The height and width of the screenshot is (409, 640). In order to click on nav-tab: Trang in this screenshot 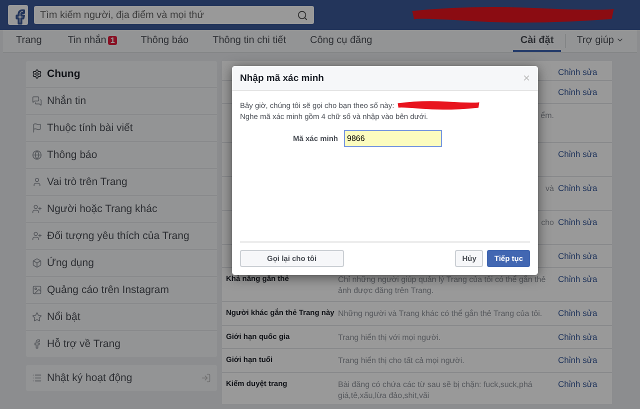, I will do `click(29, 41)`.